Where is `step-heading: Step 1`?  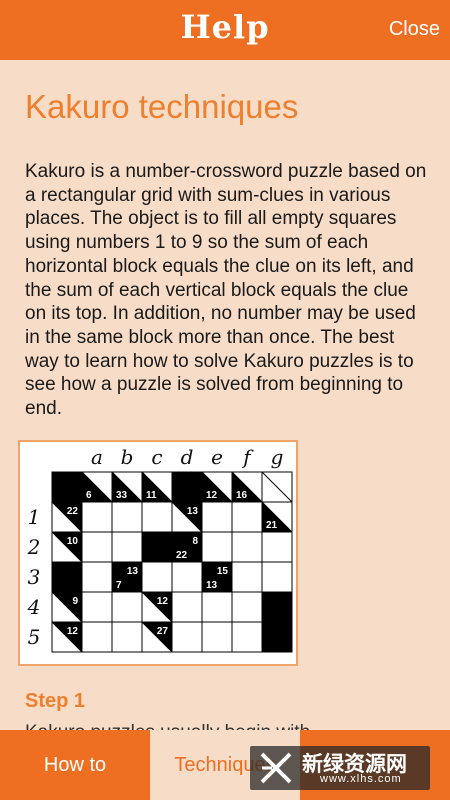 step-heading: Step 1 is located at coordinates (55, 701).